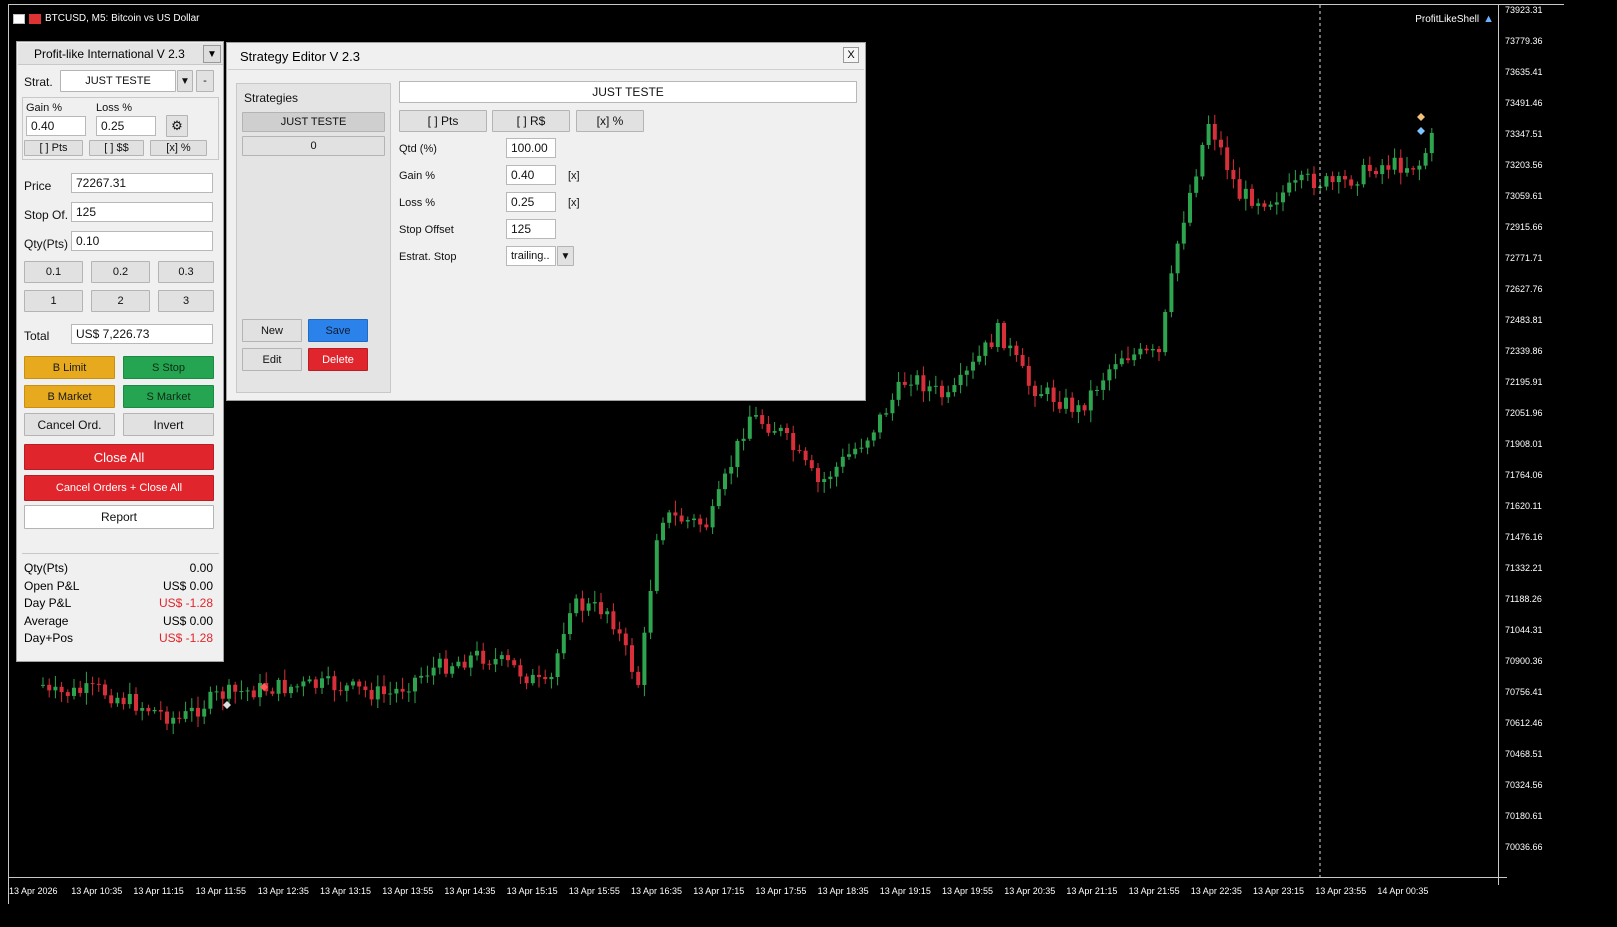 This screenshot has width=1617, height=927. Describe the element at coordinates (44, 108) in the screenshot. I see `gain-label: Gain %` at that location.